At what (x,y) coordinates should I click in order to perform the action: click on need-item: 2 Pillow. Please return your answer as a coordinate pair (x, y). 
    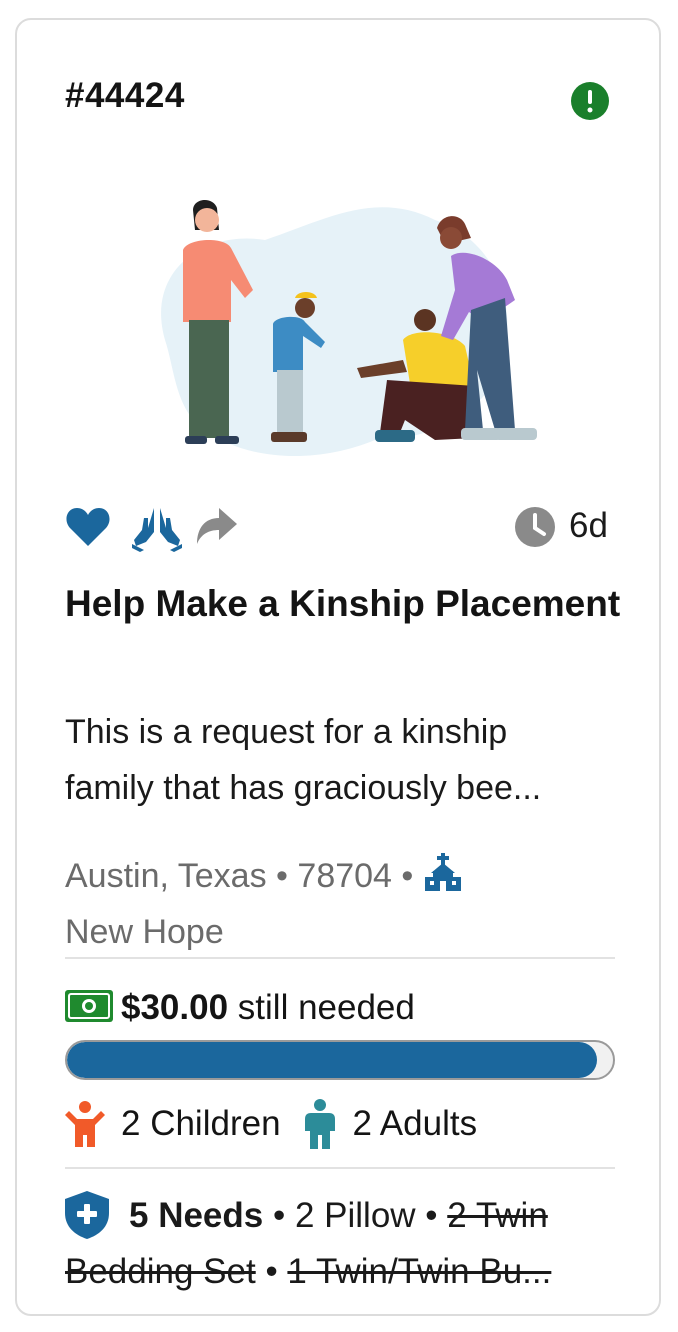
    Looking at the image, I should click on (355, 1215).